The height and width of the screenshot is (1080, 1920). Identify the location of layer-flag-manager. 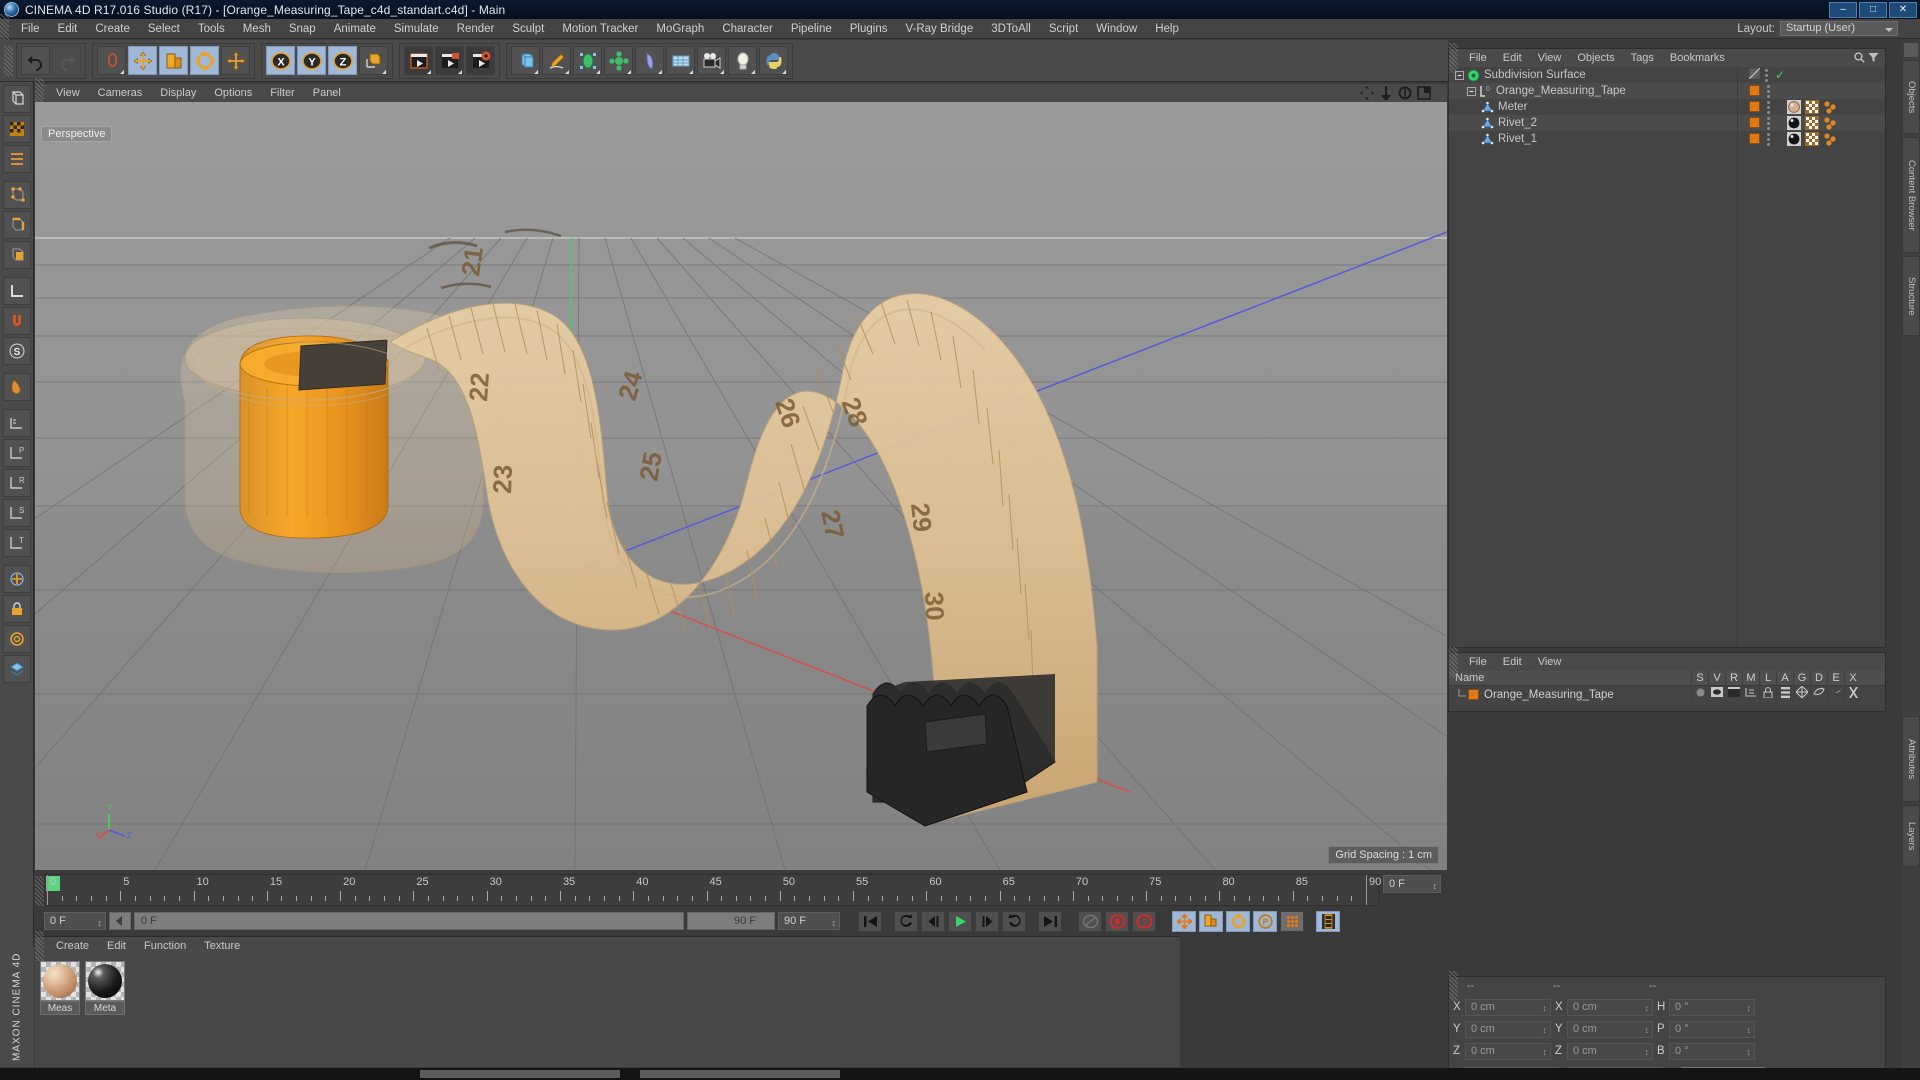
(1750, 694).